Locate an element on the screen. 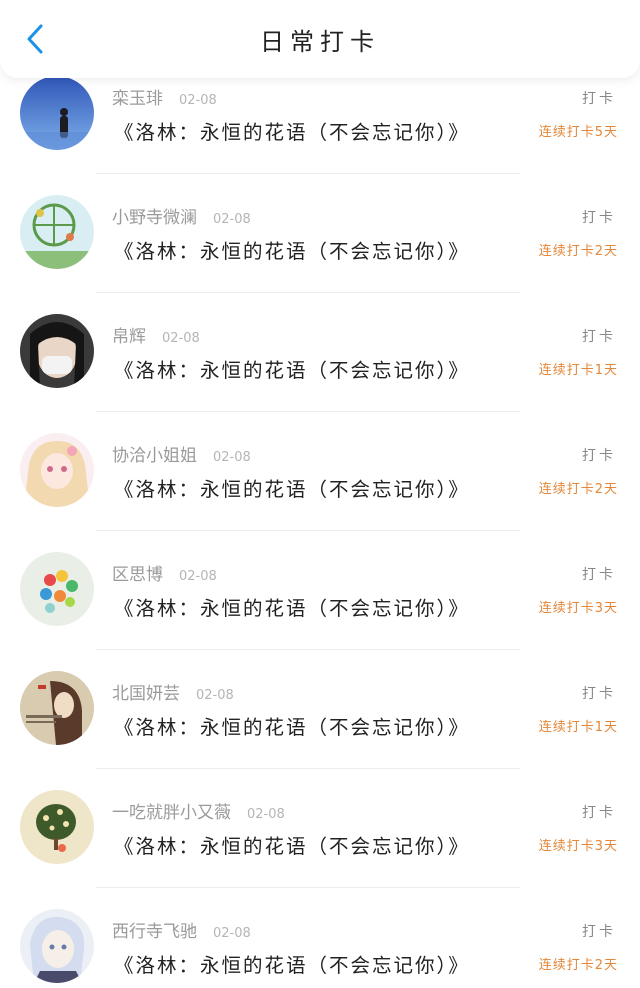  list-item: 一吃就胖小又薇 02-08 《洛林：永恒的花语（不会忘记你）》 打卡 连续打卡3天 is located at coordinates (320, 850).